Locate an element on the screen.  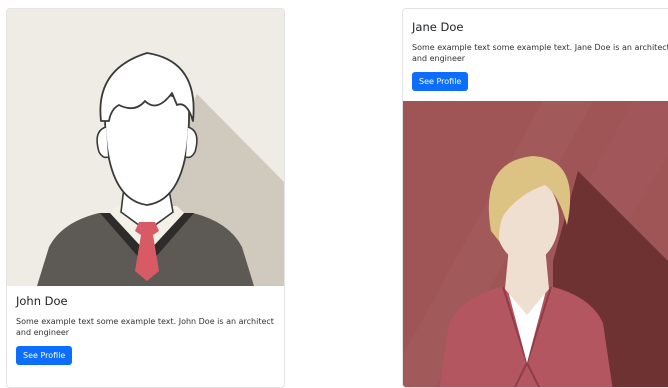
card-title: Jane Doe is located at coordinates (438, 27).